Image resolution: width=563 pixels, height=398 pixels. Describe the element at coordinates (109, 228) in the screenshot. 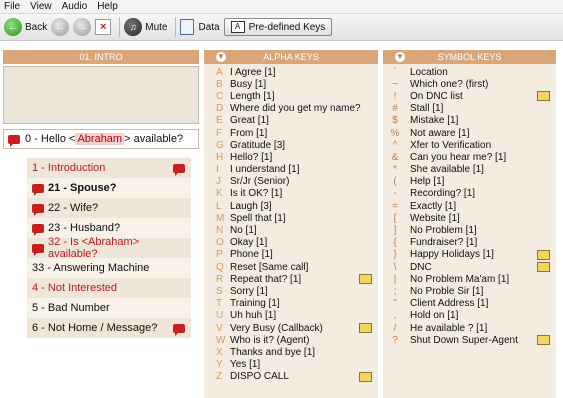

I see `script-item: 23 - Husband?` at that location.